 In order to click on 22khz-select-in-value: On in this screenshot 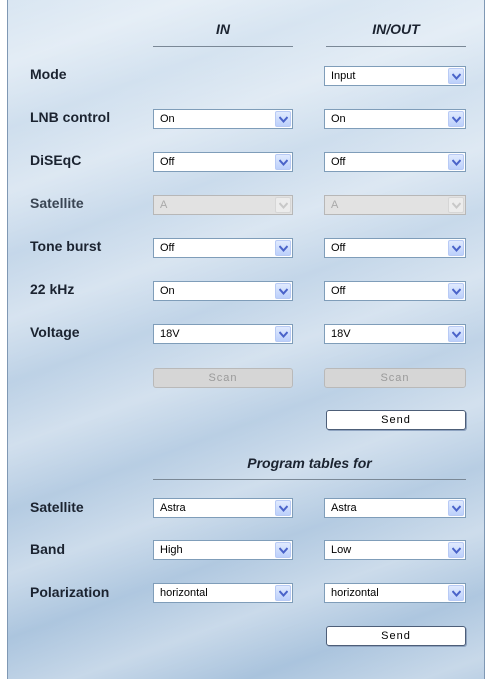, I will do `click(167, 291)`.